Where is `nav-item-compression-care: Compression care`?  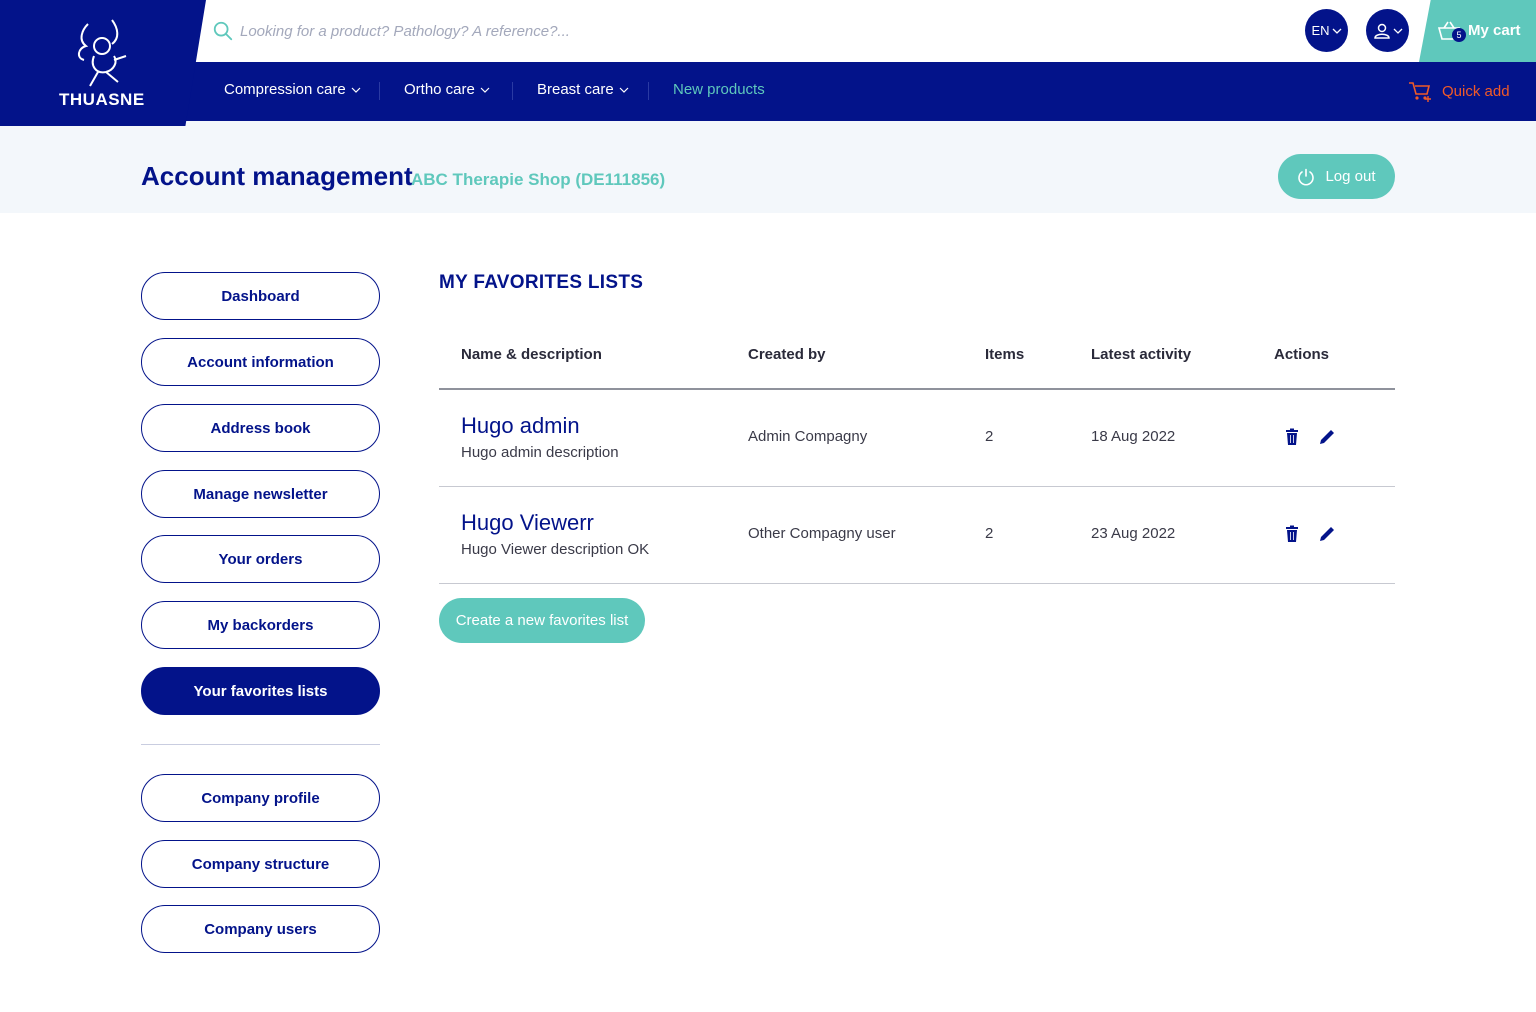 nav-item-compression-care: Compression care is located at coordinates (292, 89).